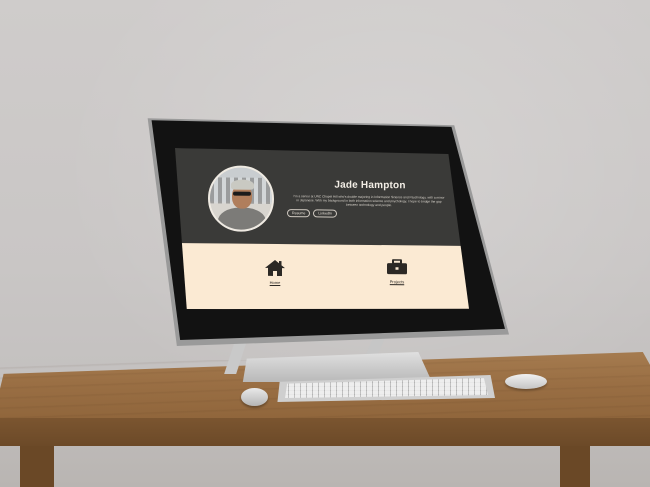 The image size is (650, 487). What do you see at coordinates (275, 282) in the screenshot?
I see `nav-home-label: Home` at bounding box center [275, 282].